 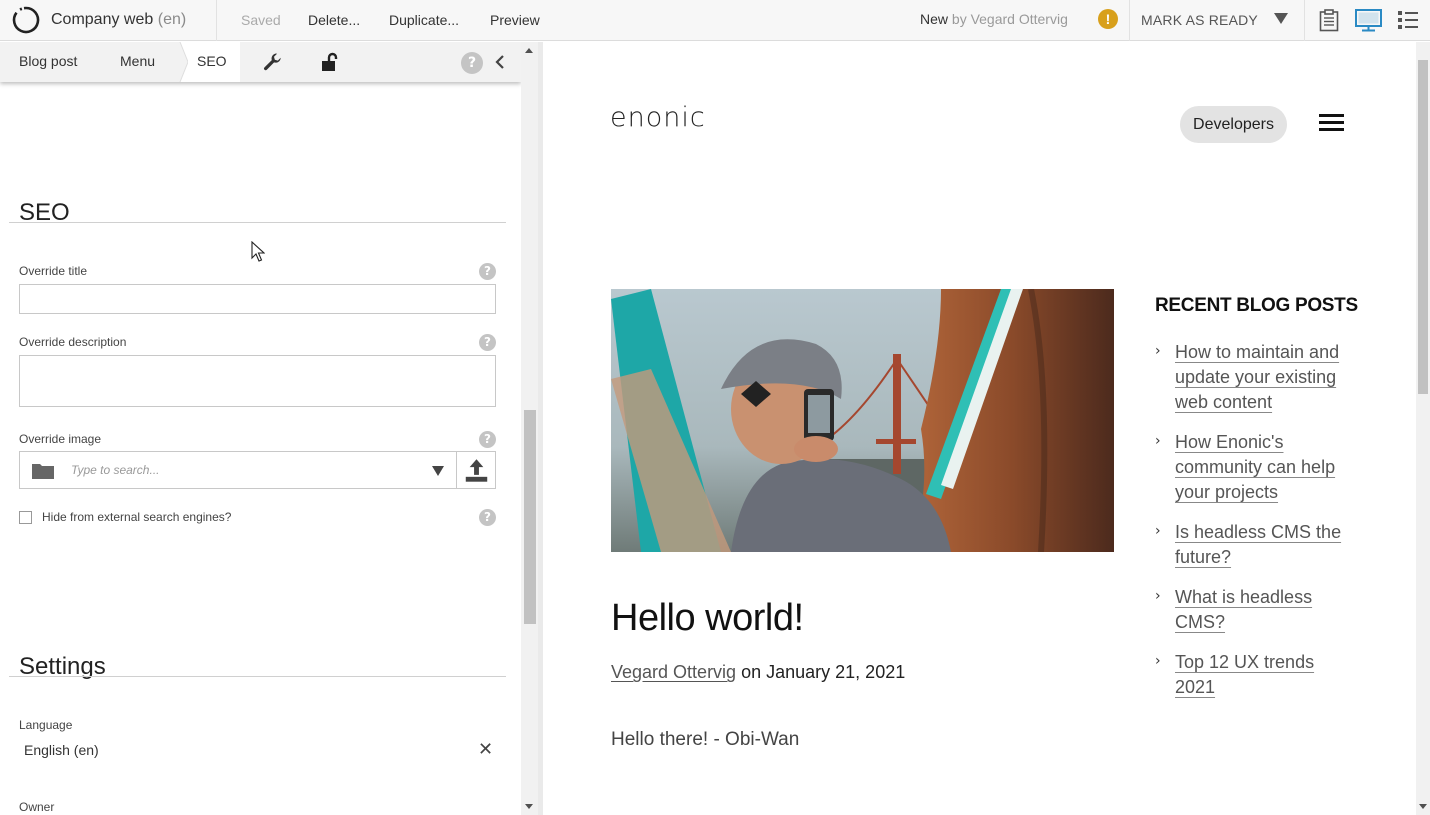 I want to click on mark-as-ready-button: MARK AS READY, so click(x=1199, y=20).